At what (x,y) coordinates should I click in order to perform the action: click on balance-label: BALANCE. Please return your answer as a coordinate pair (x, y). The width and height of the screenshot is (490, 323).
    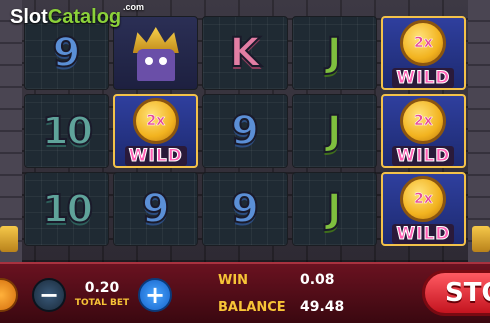
    Looking at the image, I should click on (252, 307).